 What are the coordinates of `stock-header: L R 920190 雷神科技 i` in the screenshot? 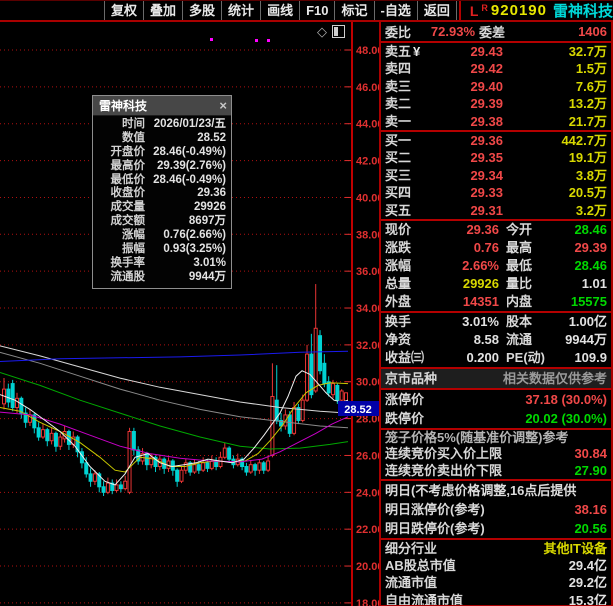 It's located at (535, 10).